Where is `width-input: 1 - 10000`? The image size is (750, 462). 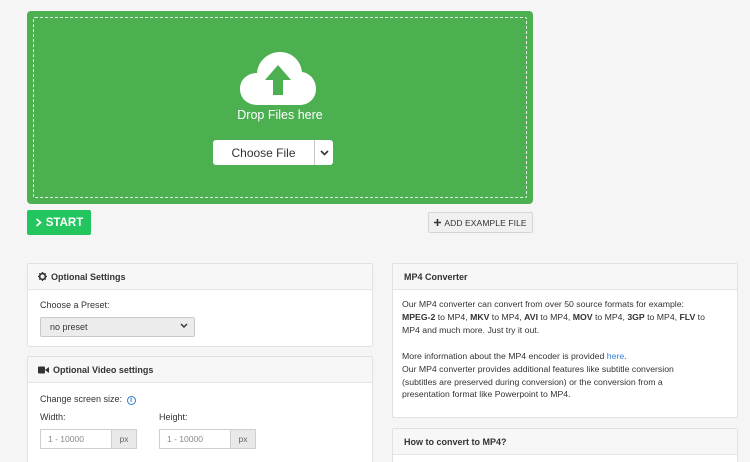
width-input: 1 - 10000 is located at coordinates (75, 439).